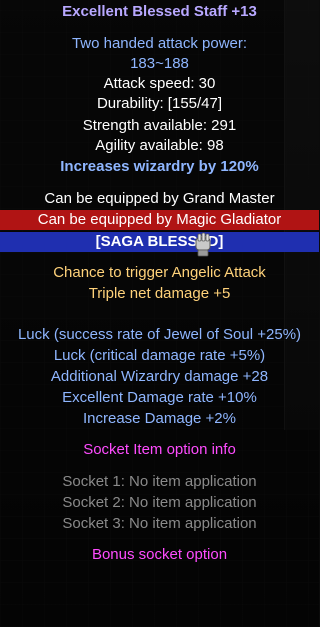  I want to click on luck-critical-option: Luck (critical damage rate +5%), so click(159, 355).